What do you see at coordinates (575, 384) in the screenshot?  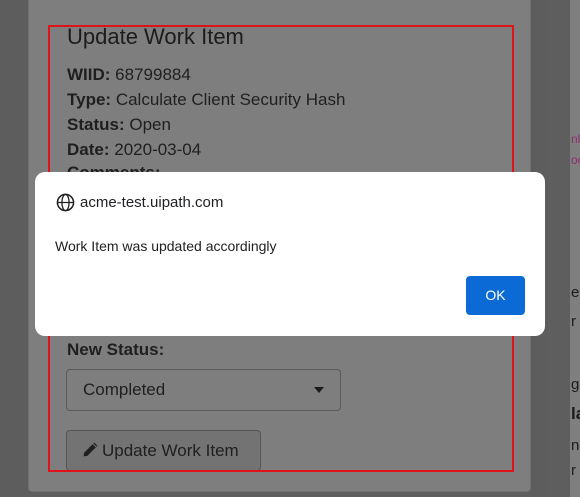 I see `right-text-fragment: g` at bounding box center [575, 384].